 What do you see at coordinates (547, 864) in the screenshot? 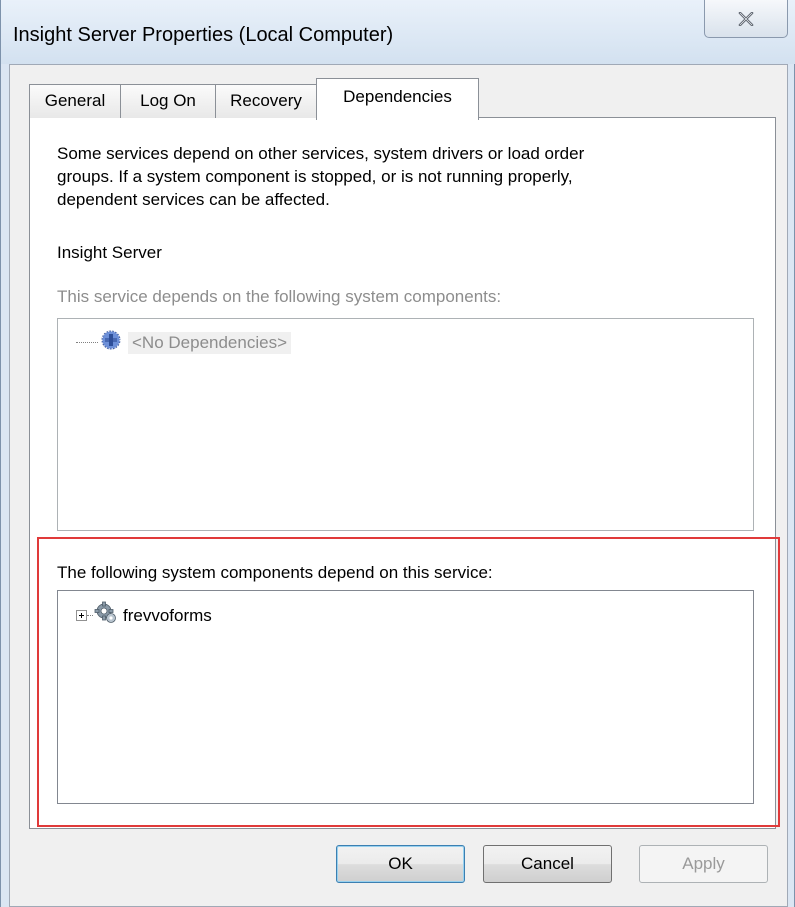
I see `cancel-button: Cancel` at bounding box center [547, 864].